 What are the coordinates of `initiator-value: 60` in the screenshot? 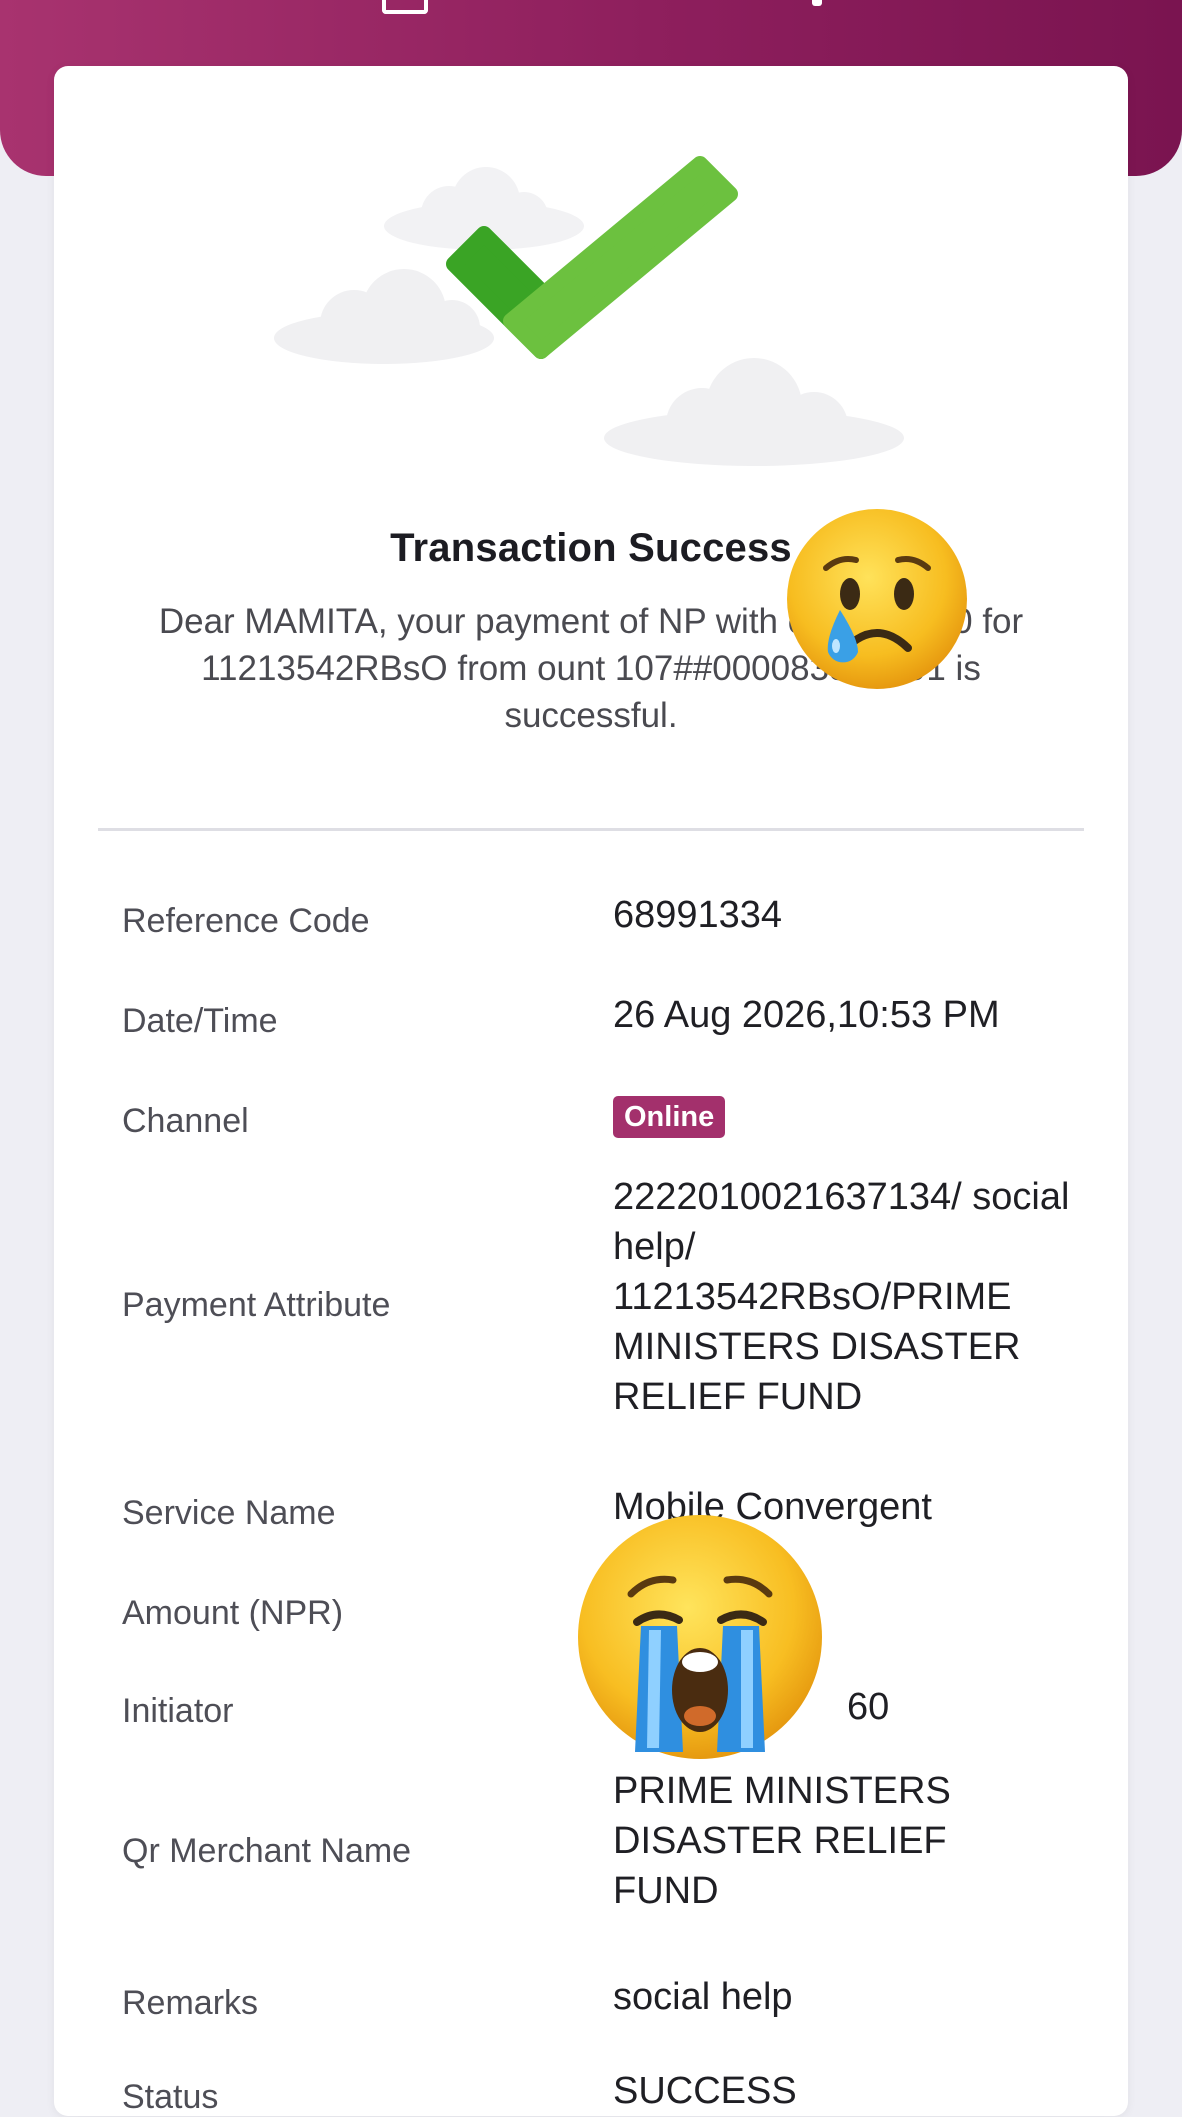 It's located at (868, 1707).